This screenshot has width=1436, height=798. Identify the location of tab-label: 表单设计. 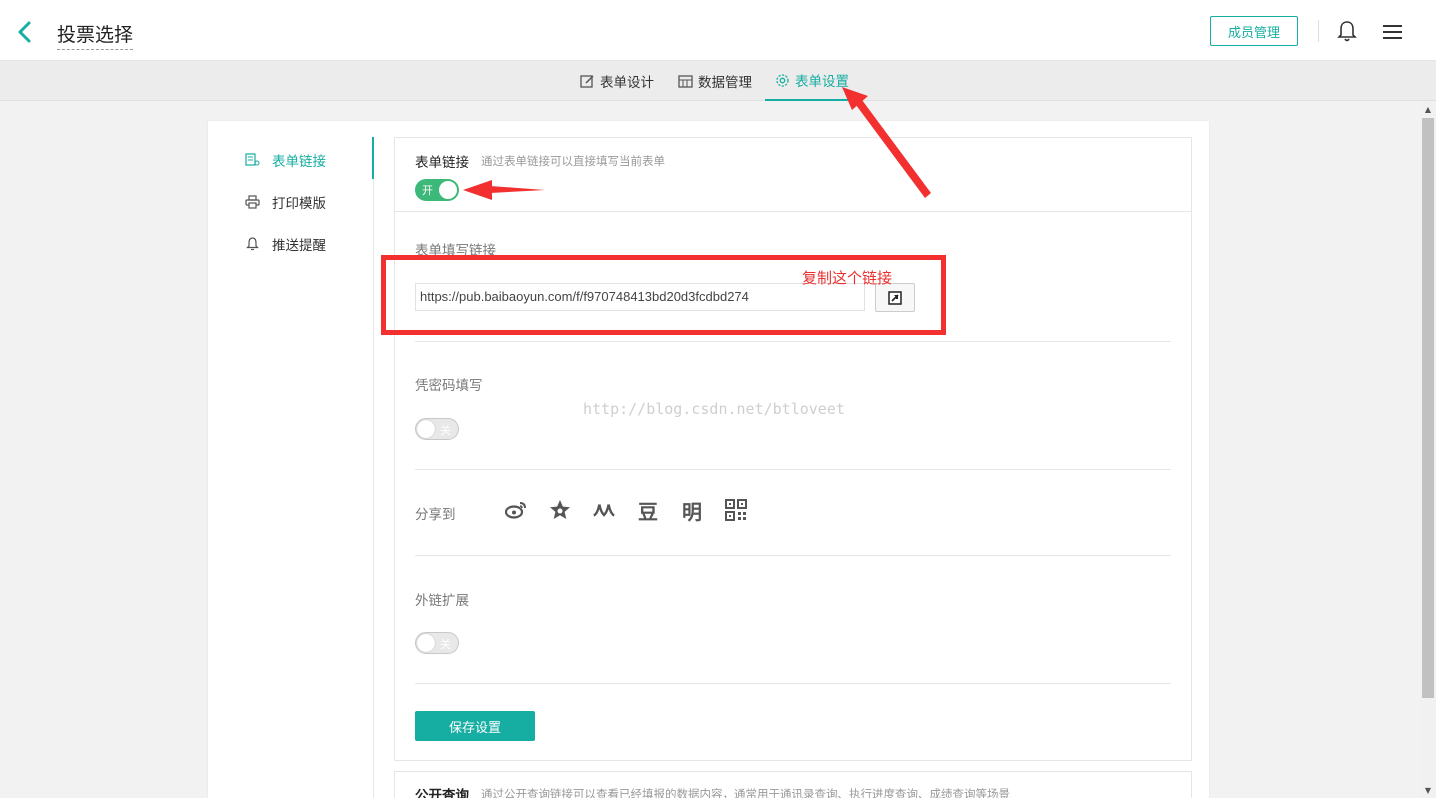
(627, 83).